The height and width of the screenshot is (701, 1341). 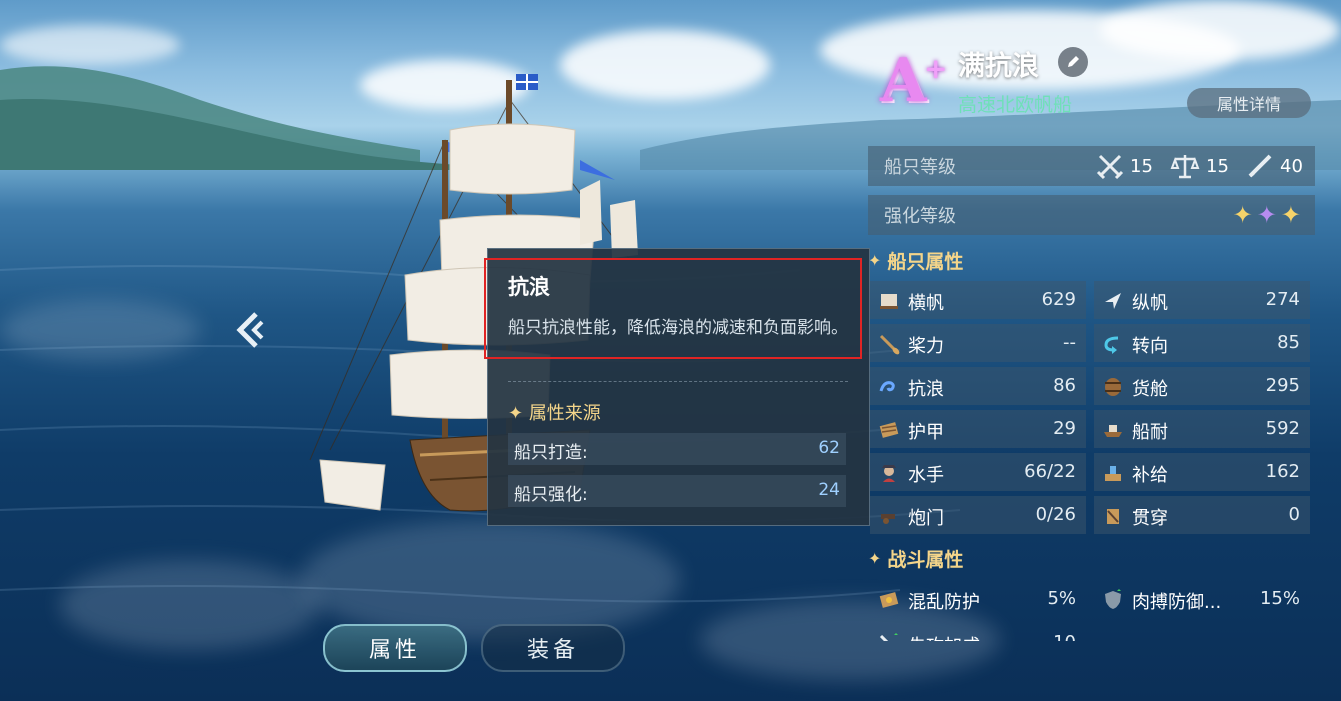 I want to click on chevron-left-icon, so click(x=250, y=330).